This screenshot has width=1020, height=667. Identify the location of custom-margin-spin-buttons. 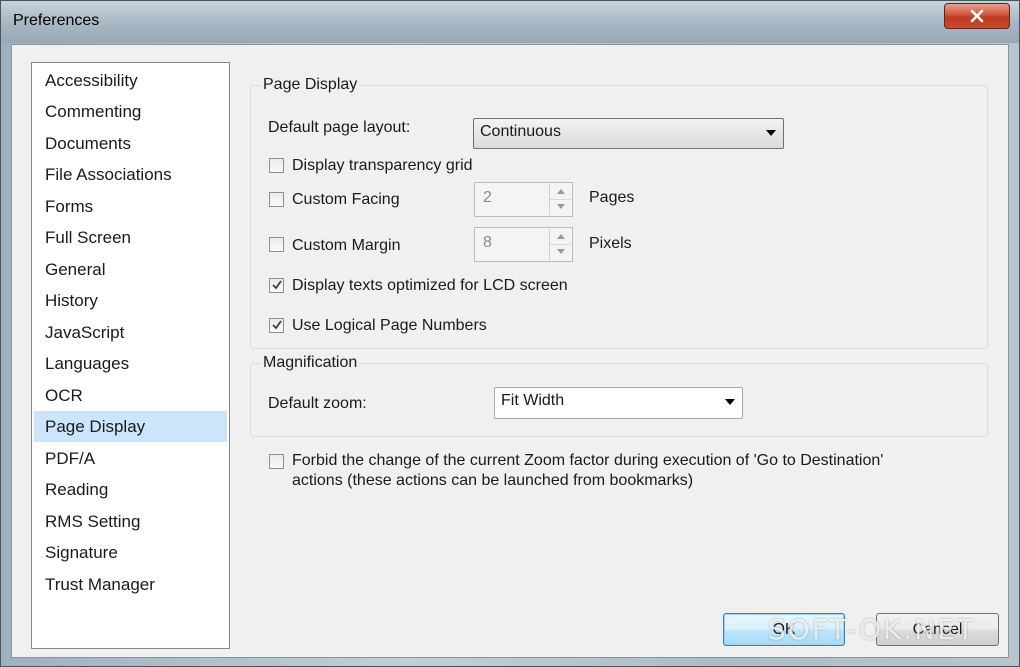
(560, 244).